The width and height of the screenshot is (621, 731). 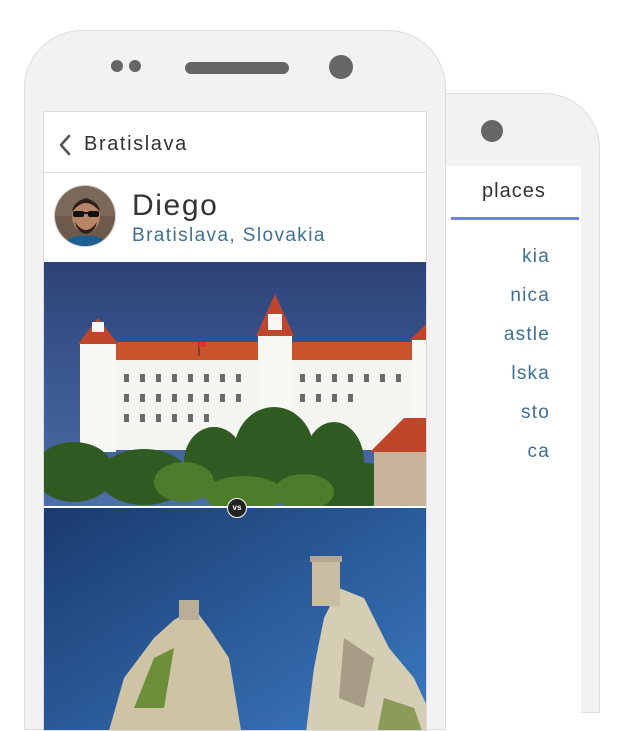 I want to click on place-item: lska, so click(x=530, y=374).